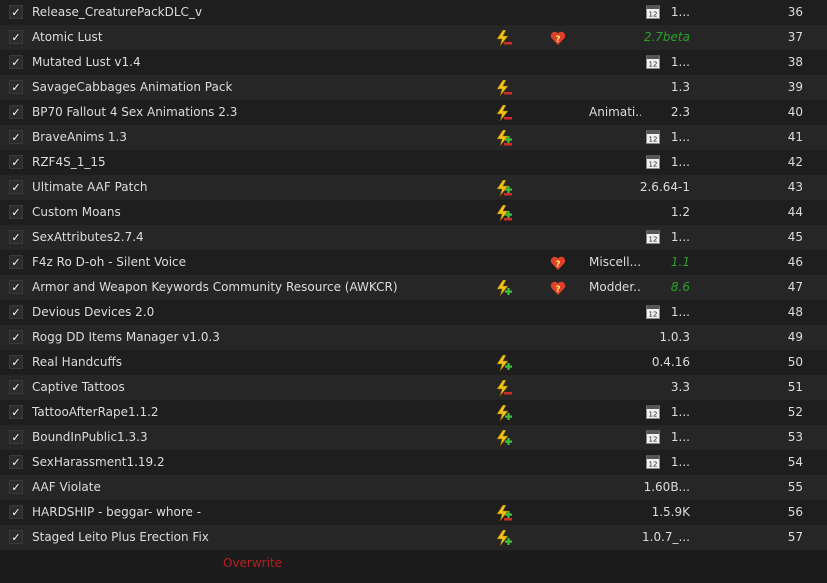 The width and height of the screenshot is (827, 583). What do you see at coordinates (795, 37) in the screenshot?
I see `mod-priority: 37` at bounding box center [795, 37].